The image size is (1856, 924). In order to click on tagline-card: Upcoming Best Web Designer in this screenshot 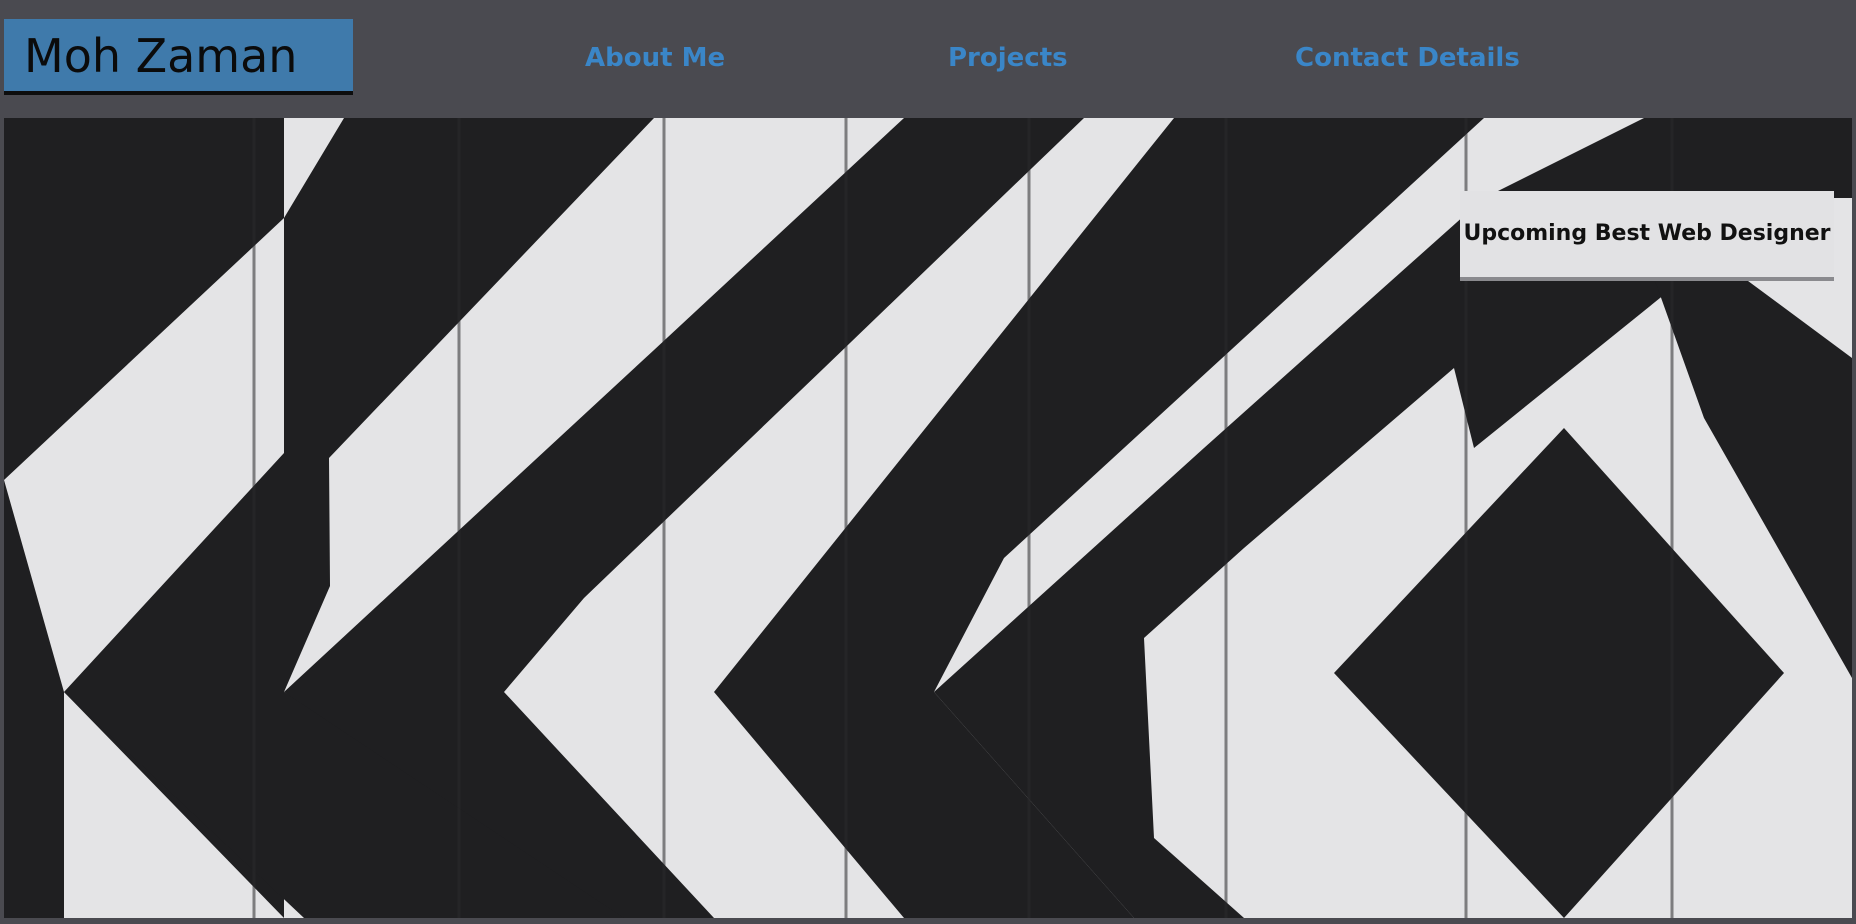, I will do `click(1647, 236)`.